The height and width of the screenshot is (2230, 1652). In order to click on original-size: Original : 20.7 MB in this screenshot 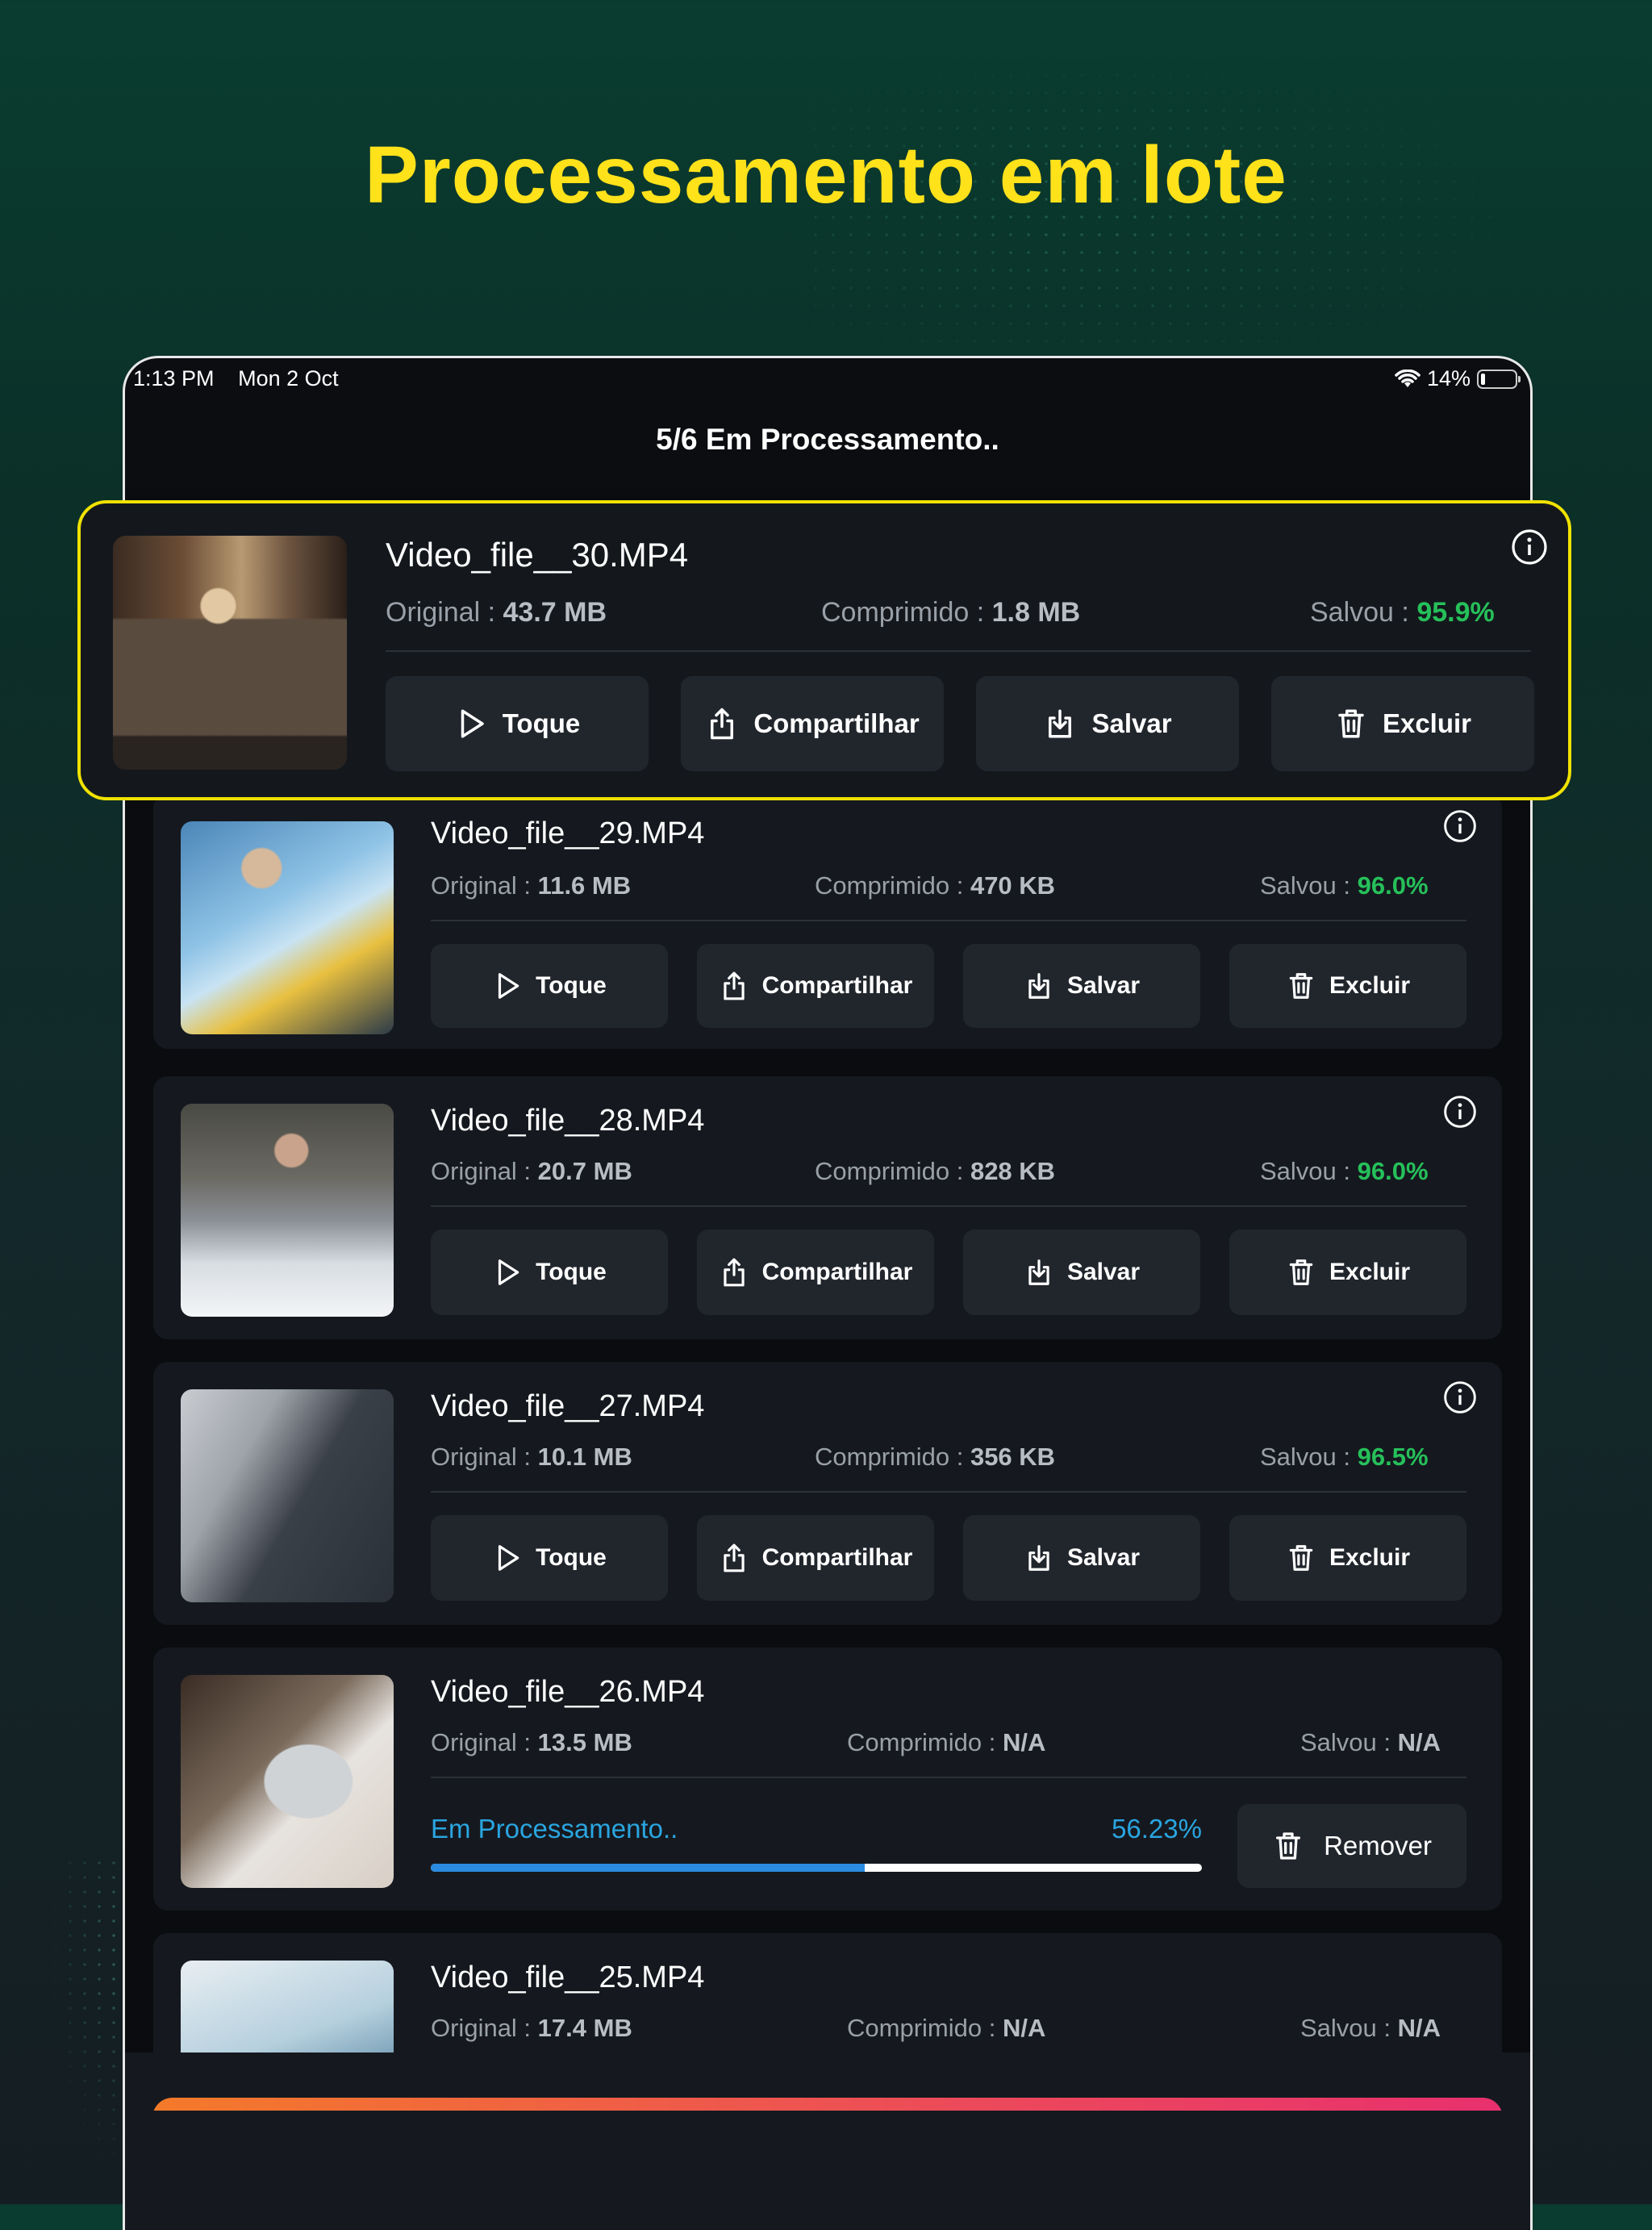, I will do `click(531, 1171)`.